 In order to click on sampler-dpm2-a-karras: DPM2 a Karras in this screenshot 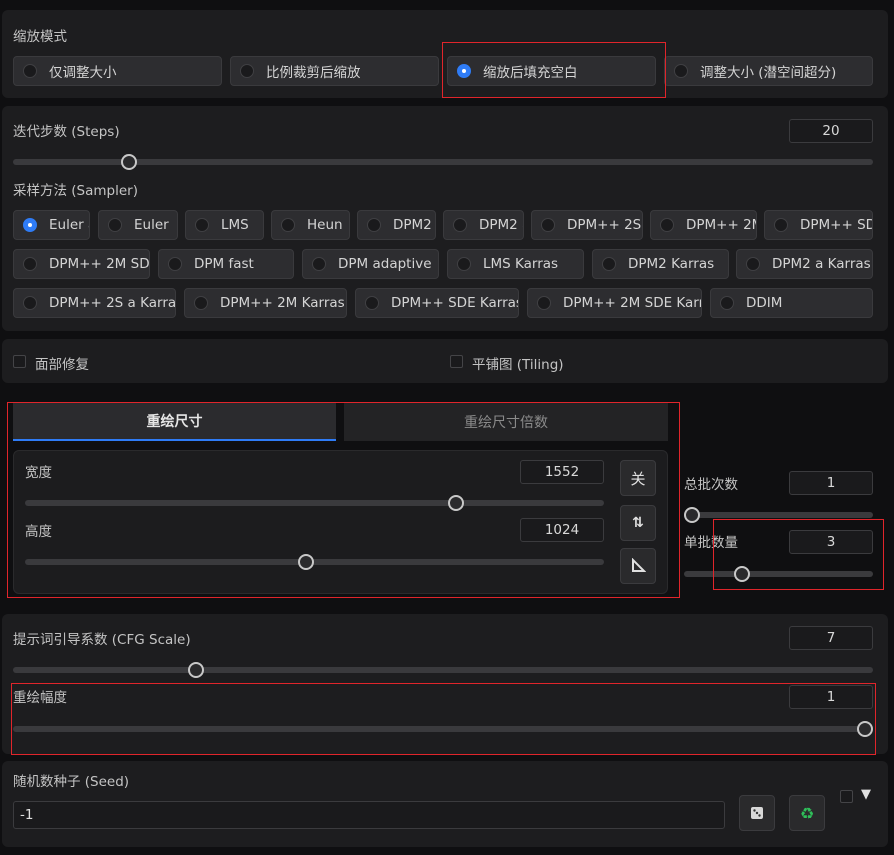, I will do `click(804, 264)`.